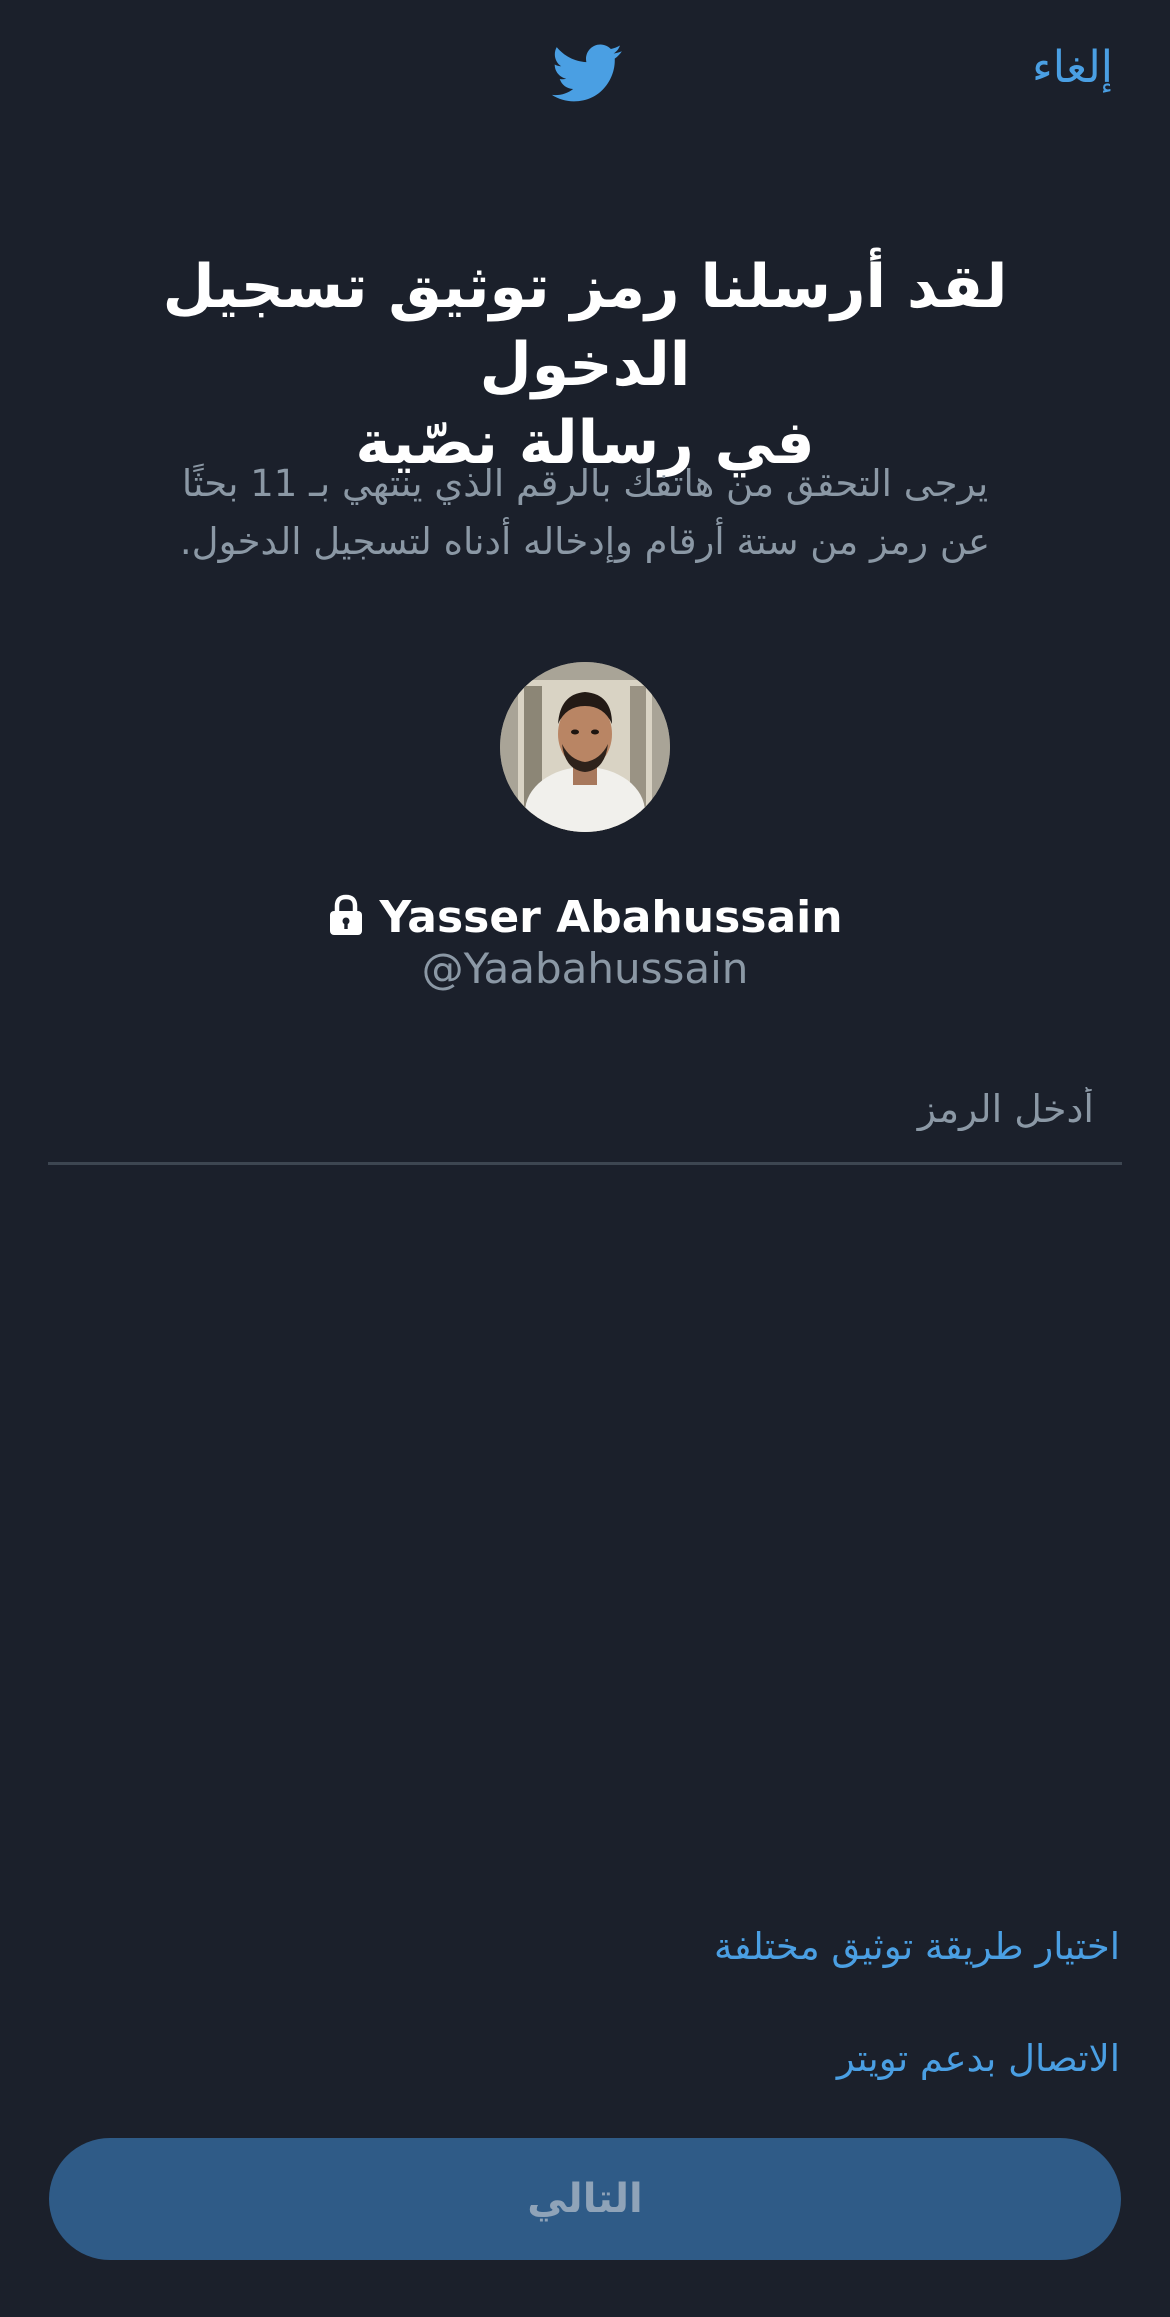 The image size is (1170, 2317). I want to click on user-handle: @Yaabahussain, so click(585, 968).